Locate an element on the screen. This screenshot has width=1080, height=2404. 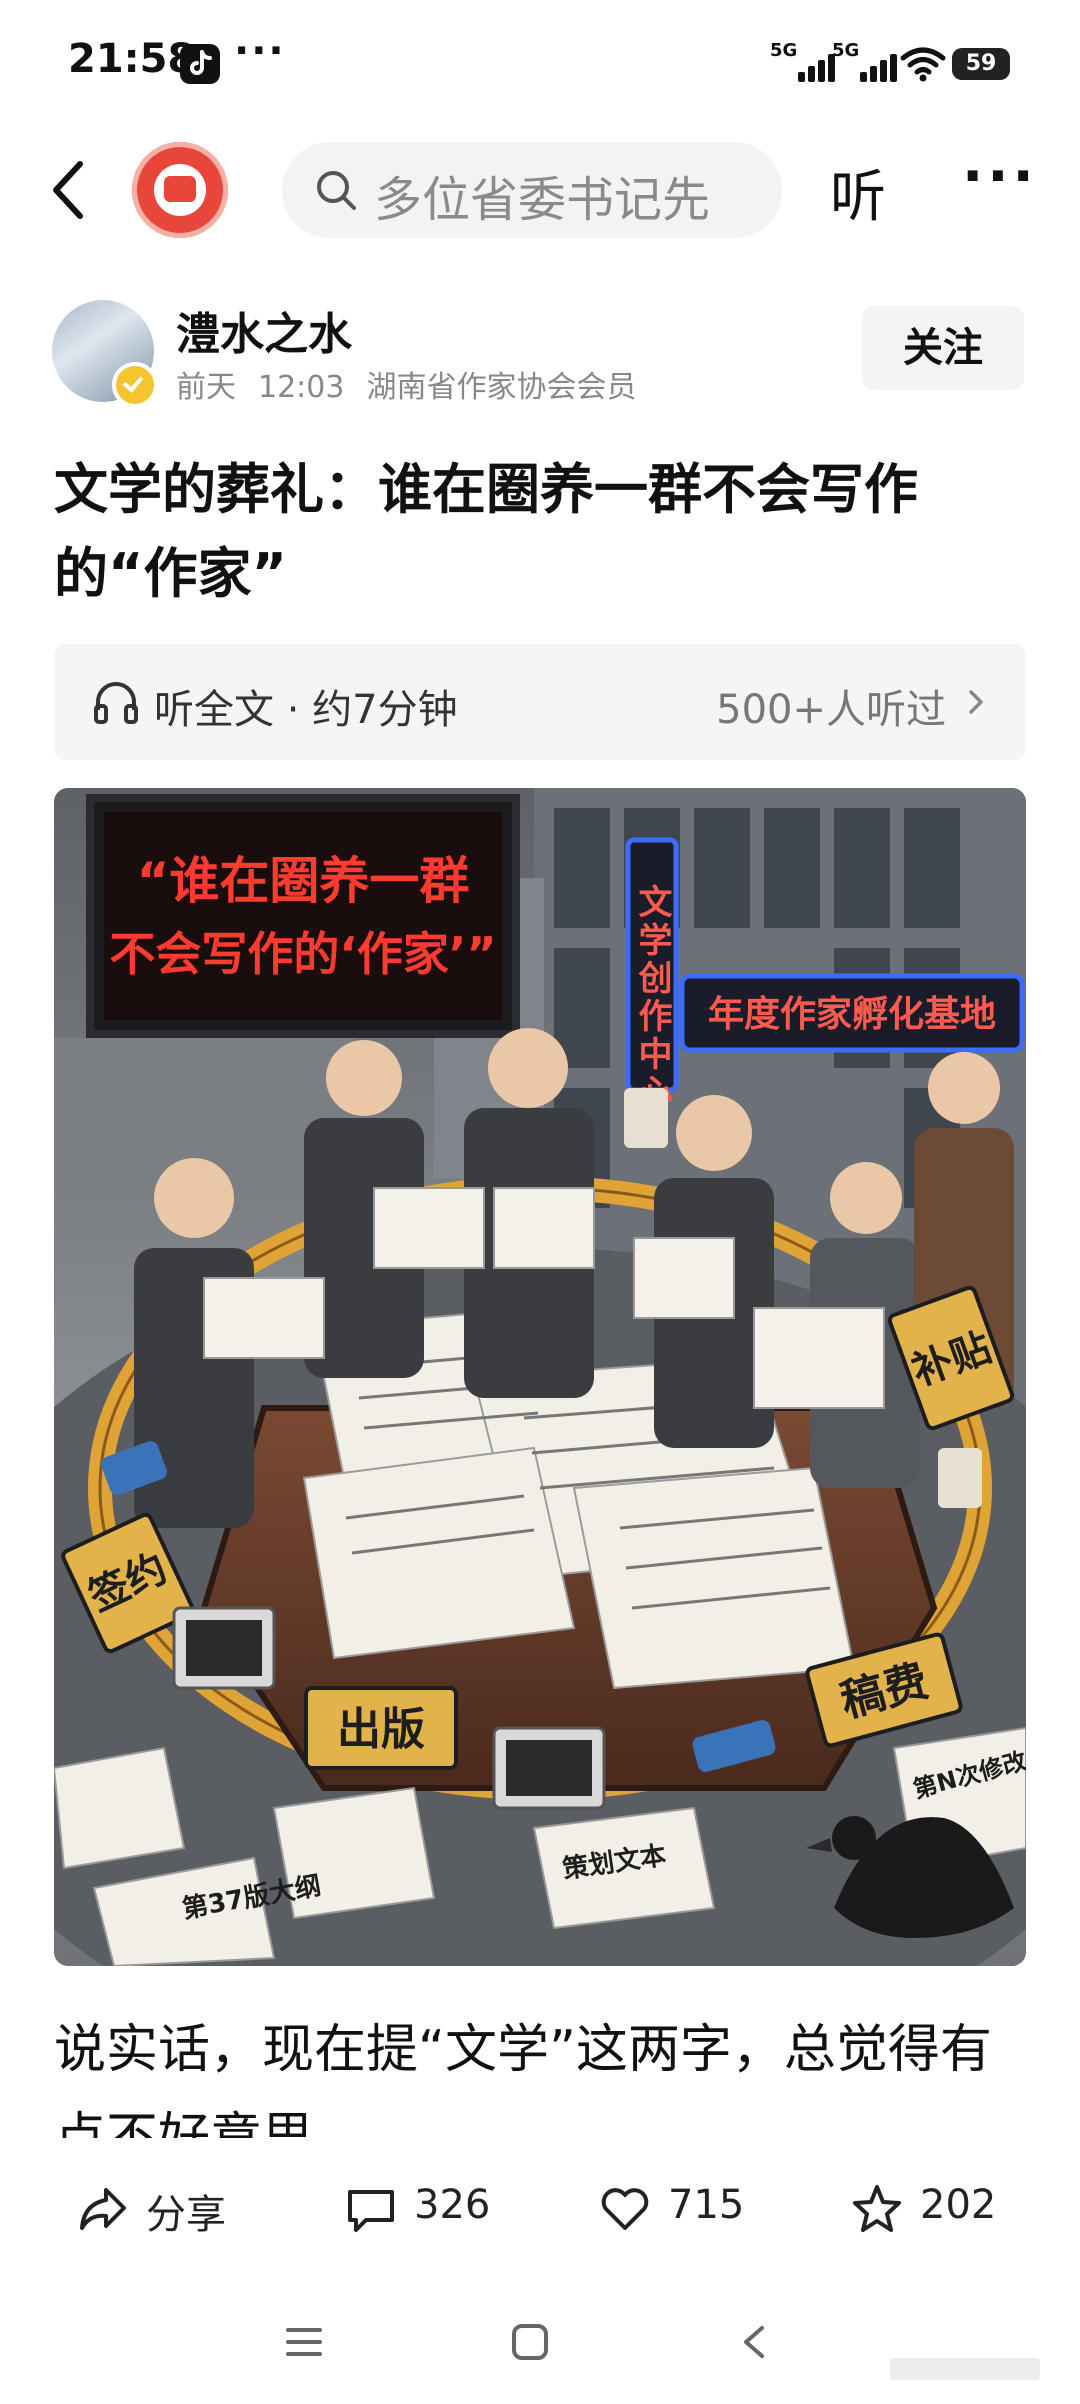
back-icon is located at coordinates (754, 2342).